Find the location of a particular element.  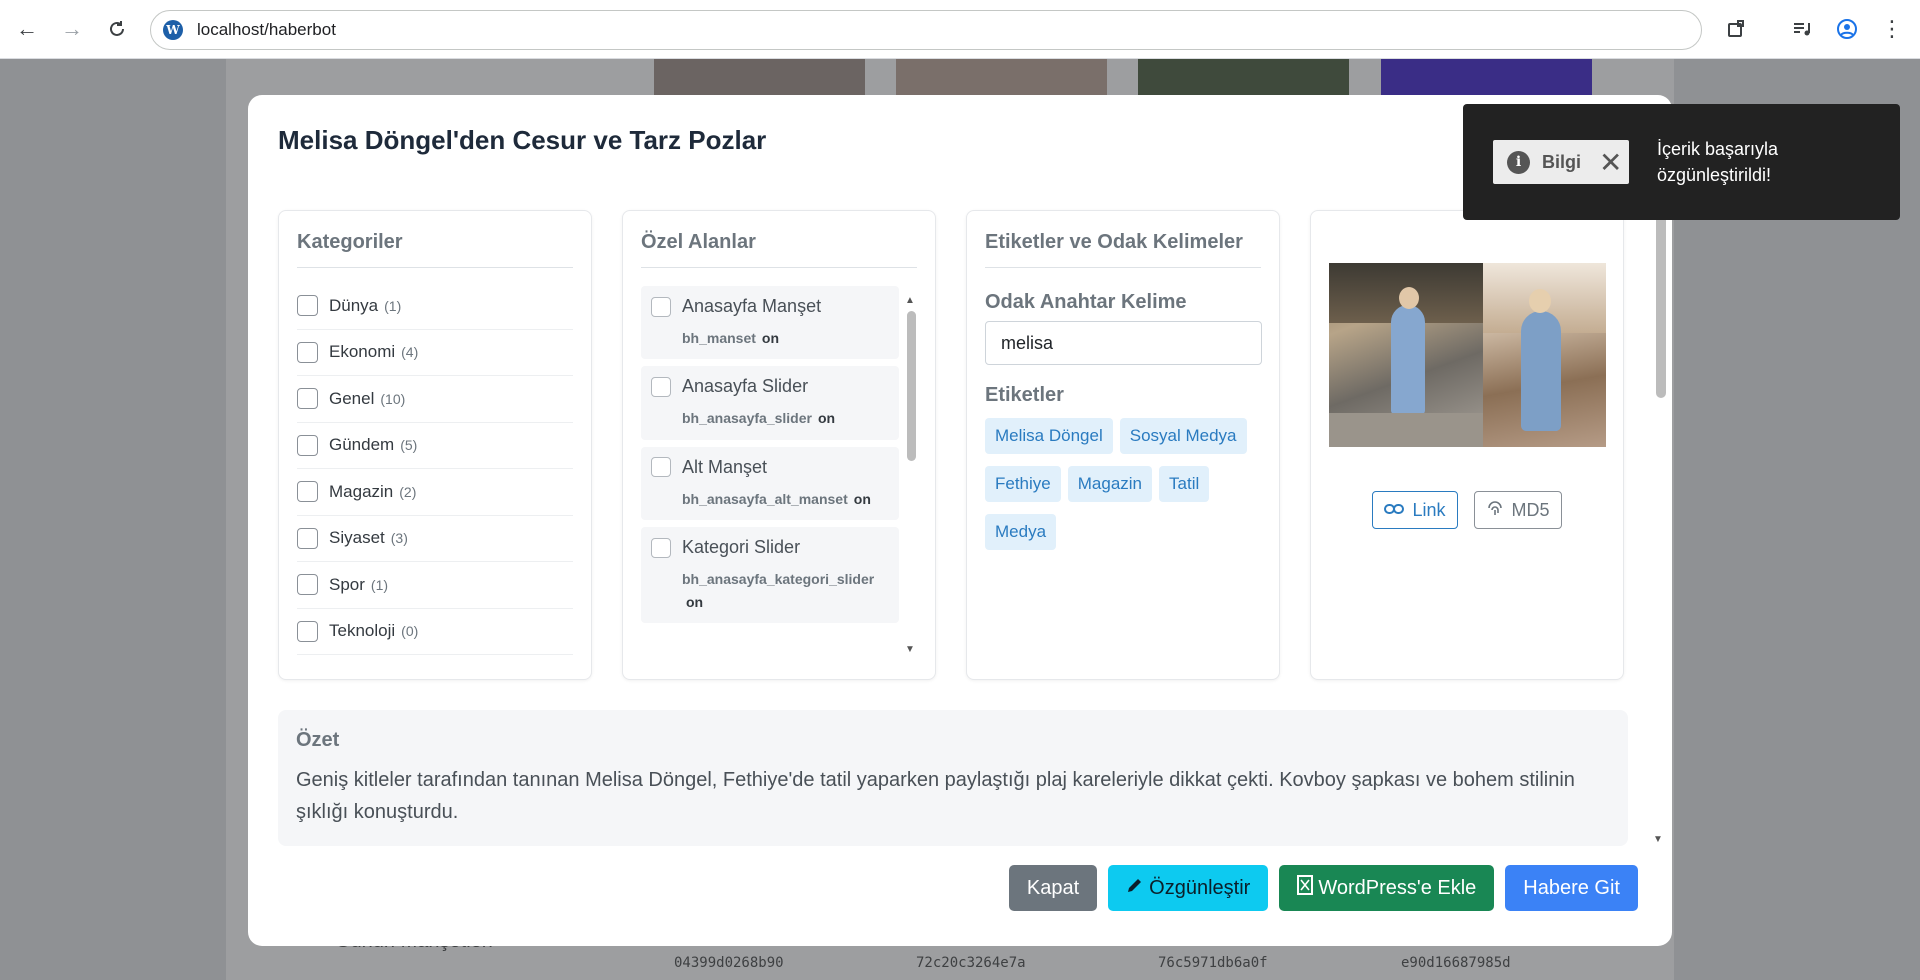

url-text: localhost/haberbot is located at coordinates (266, 29).